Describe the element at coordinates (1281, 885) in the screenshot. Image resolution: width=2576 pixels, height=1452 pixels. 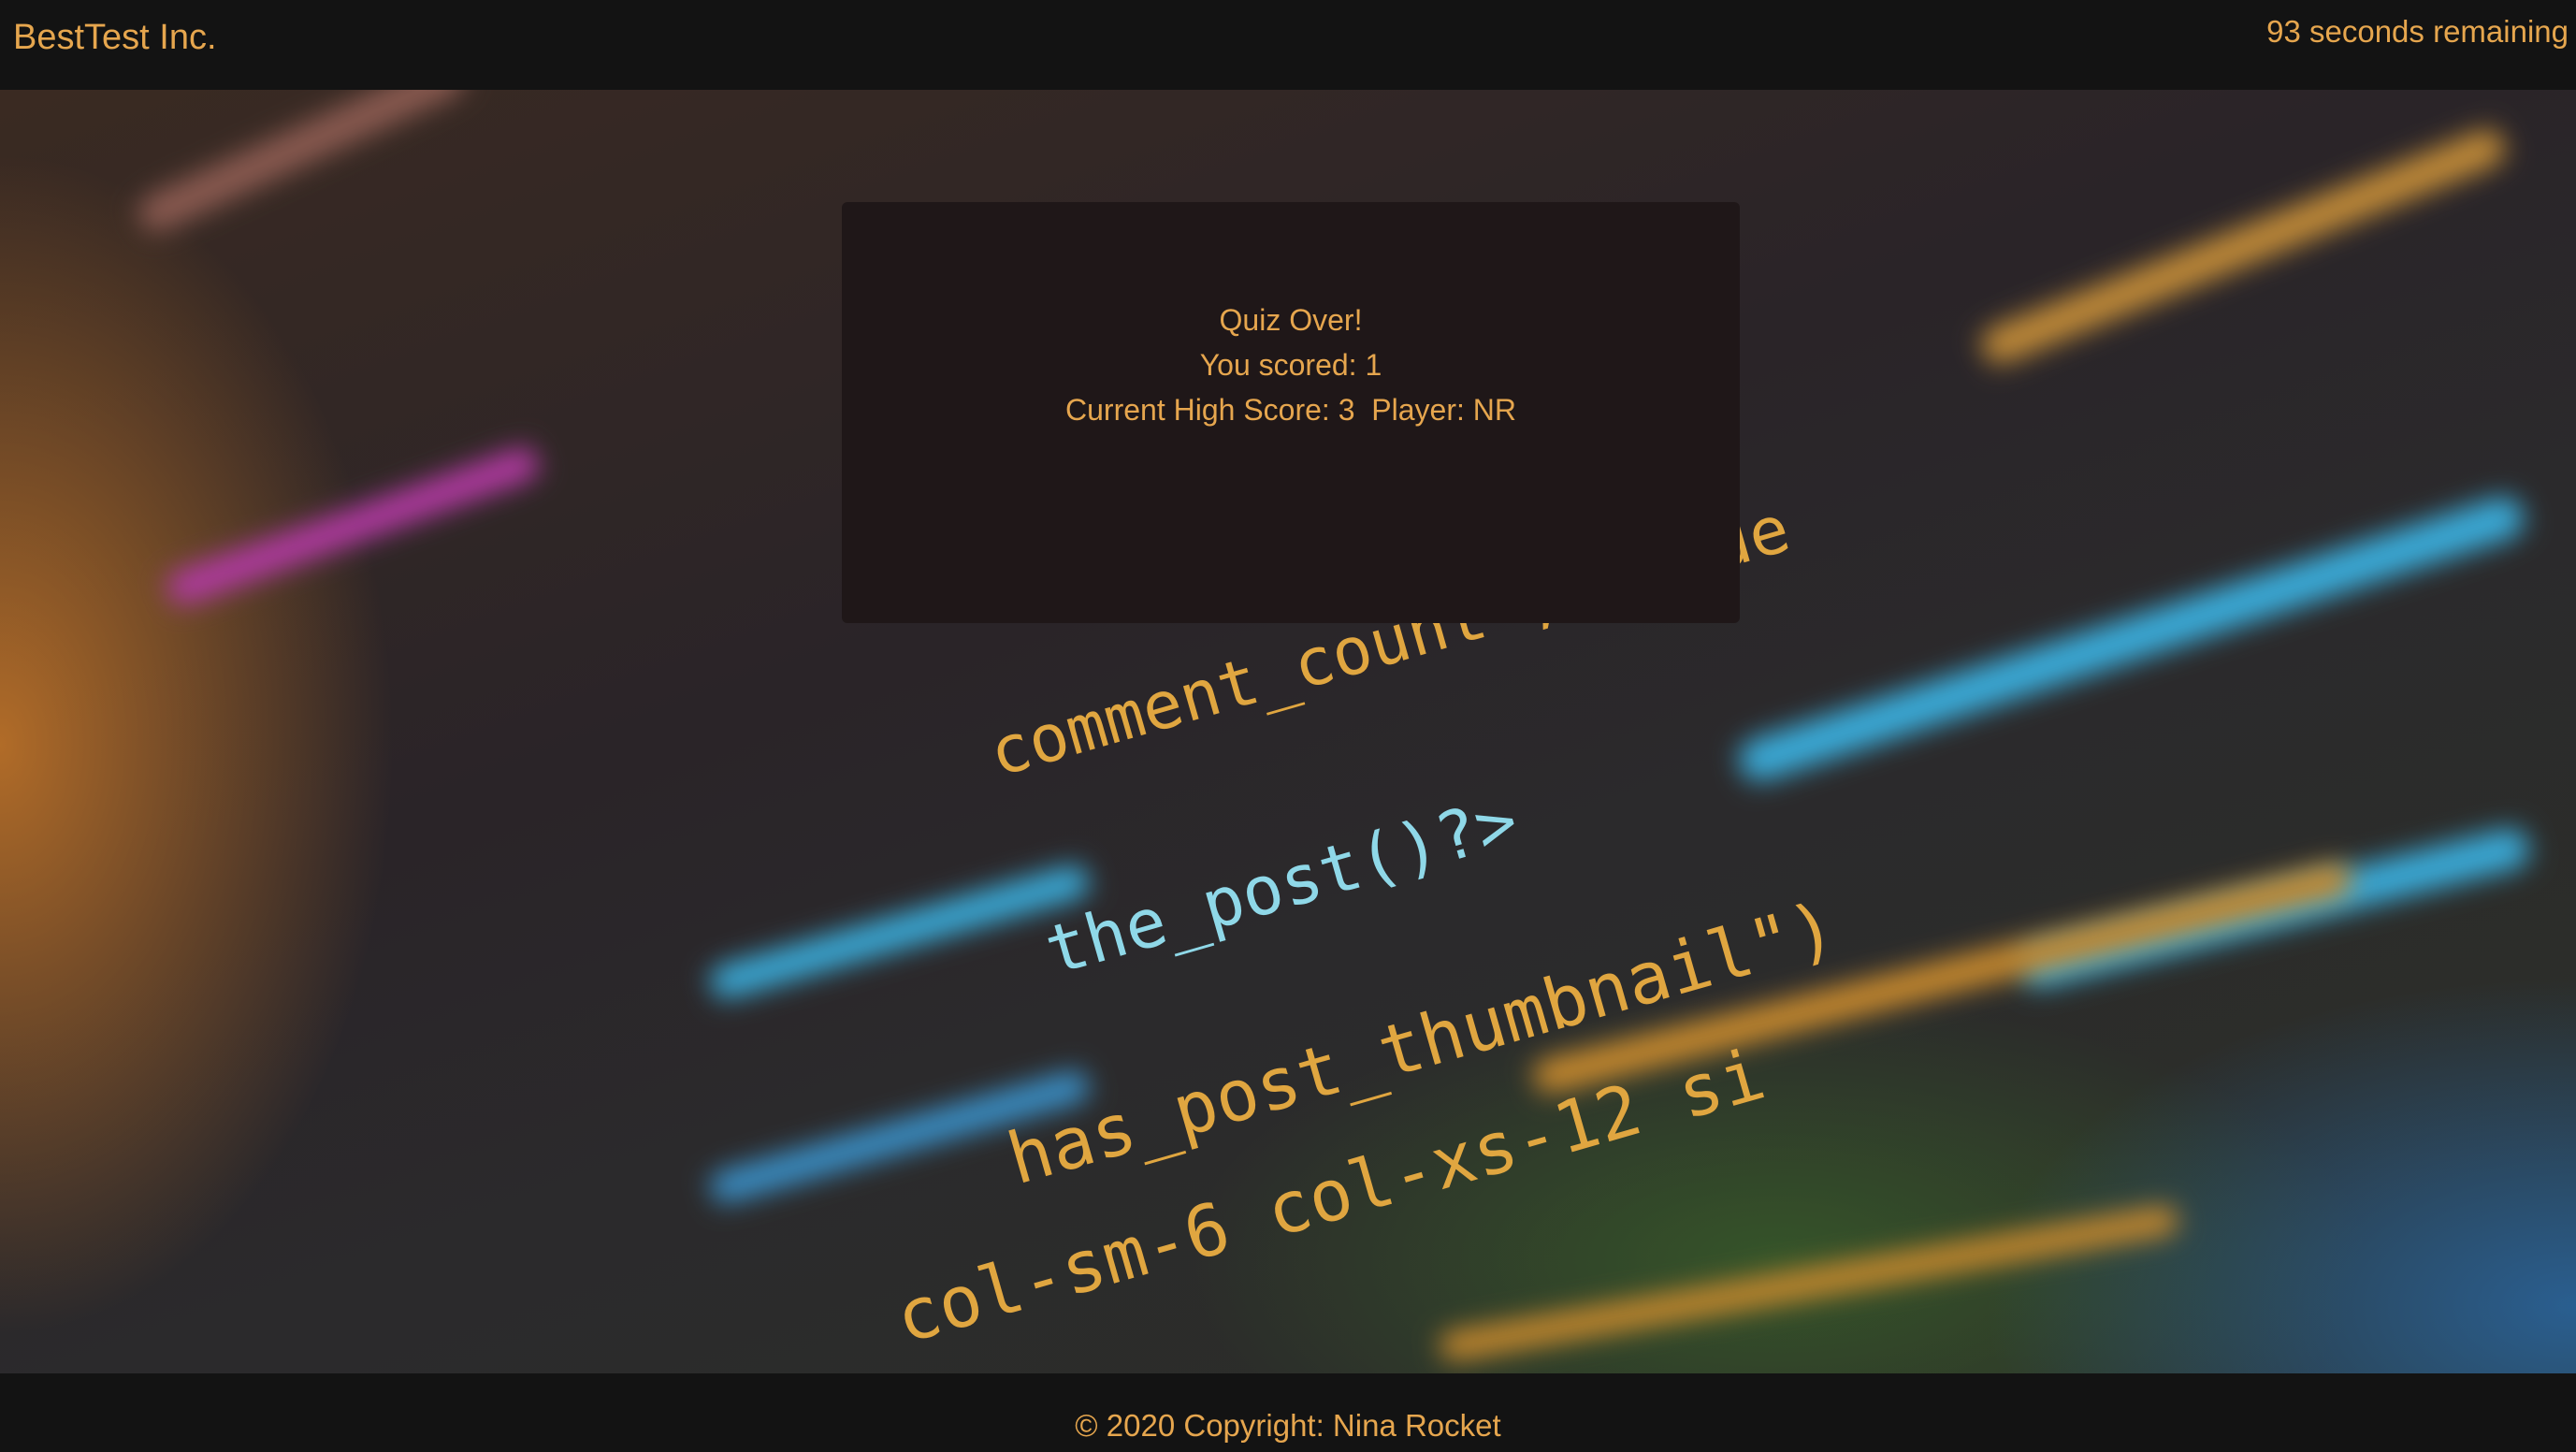
I see `code-line: the_post()?>` at that location.